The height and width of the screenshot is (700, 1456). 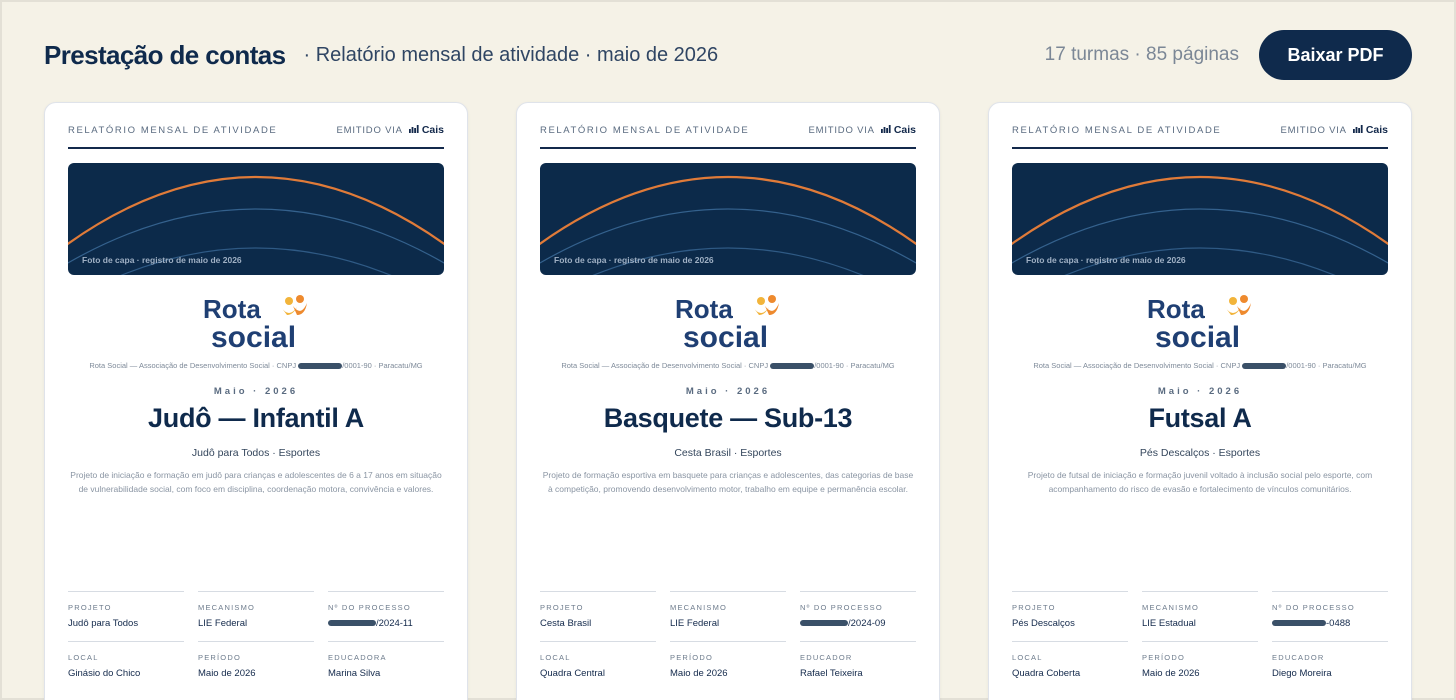 I want to click on class-title: Basquete — Sub-13, so click(x=728, y=418).